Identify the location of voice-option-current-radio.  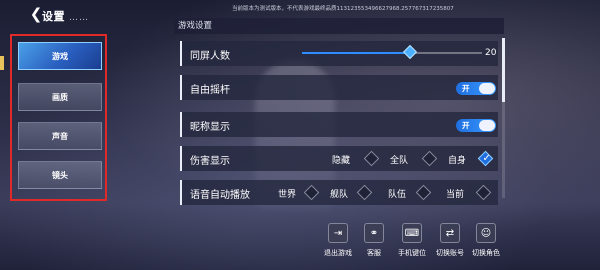
(483, 192).